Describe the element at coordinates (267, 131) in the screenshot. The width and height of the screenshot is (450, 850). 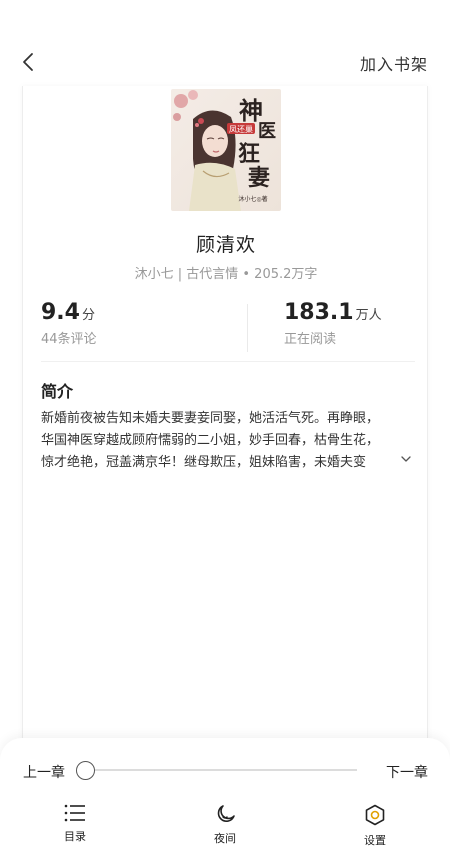
I see `cover-title-char-2: 医` at that location.